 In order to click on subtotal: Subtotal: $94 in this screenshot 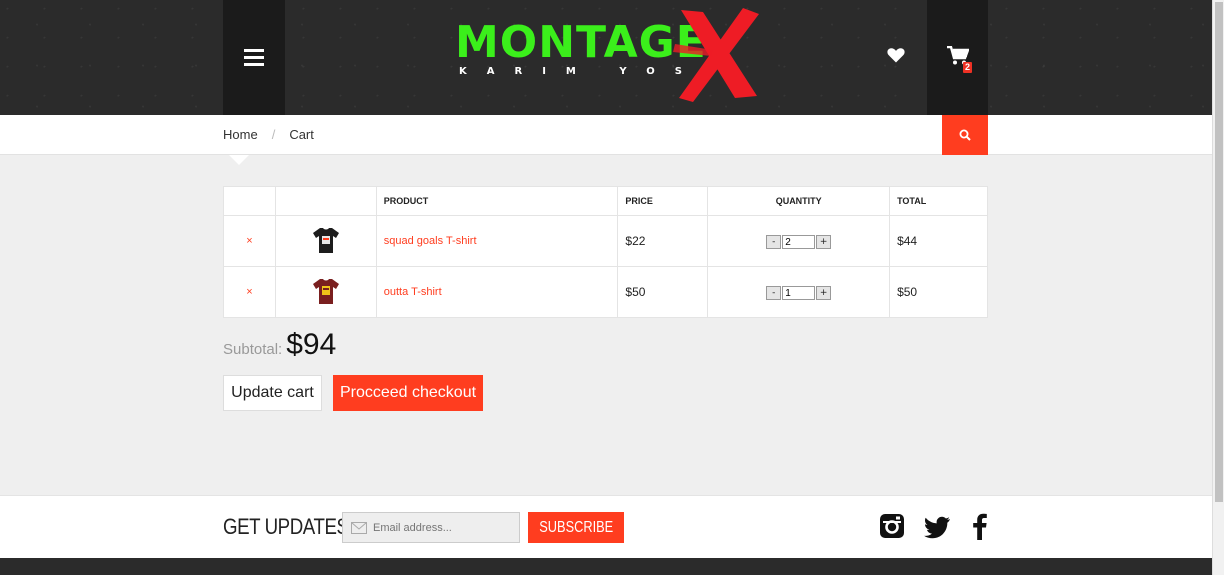, I will do `click(279, 345)`.